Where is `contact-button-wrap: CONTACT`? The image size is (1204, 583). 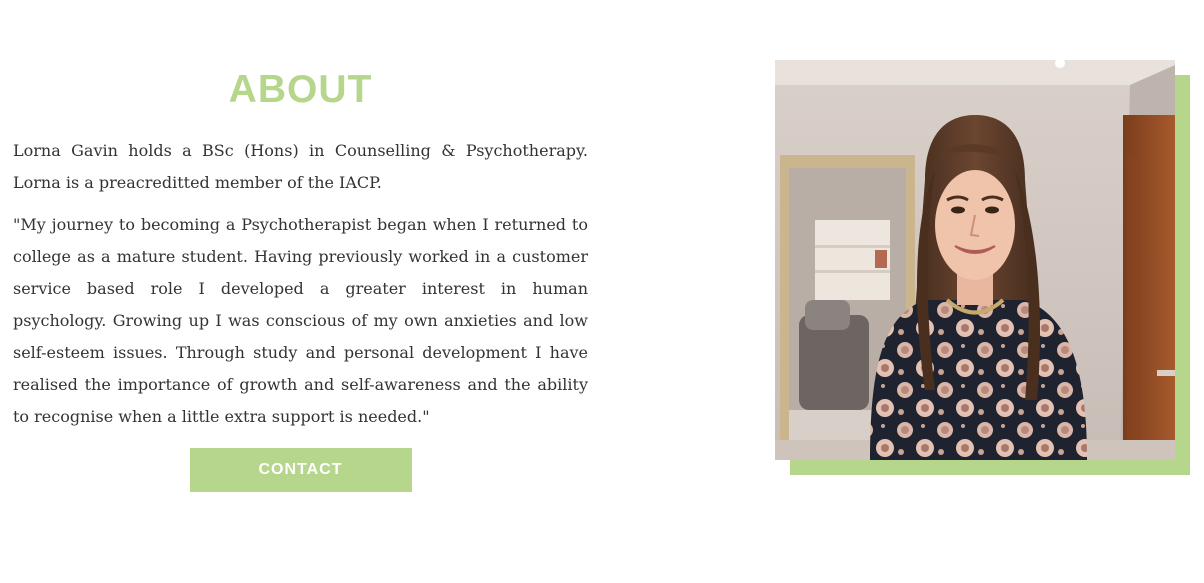
contact-button-wrap: CONTACT is located at coordinates (300, 470).